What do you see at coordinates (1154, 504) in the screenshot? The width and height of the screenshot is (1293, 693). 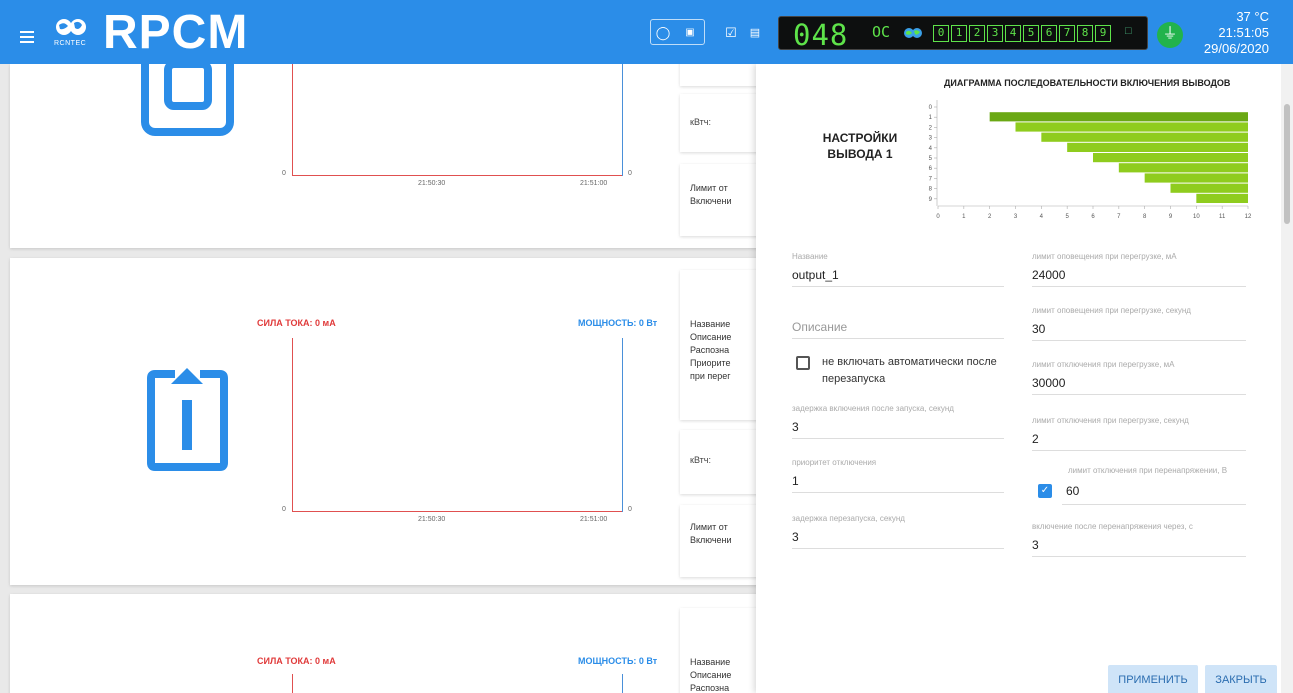 I see `divider` at bounding box center [1154, 504].